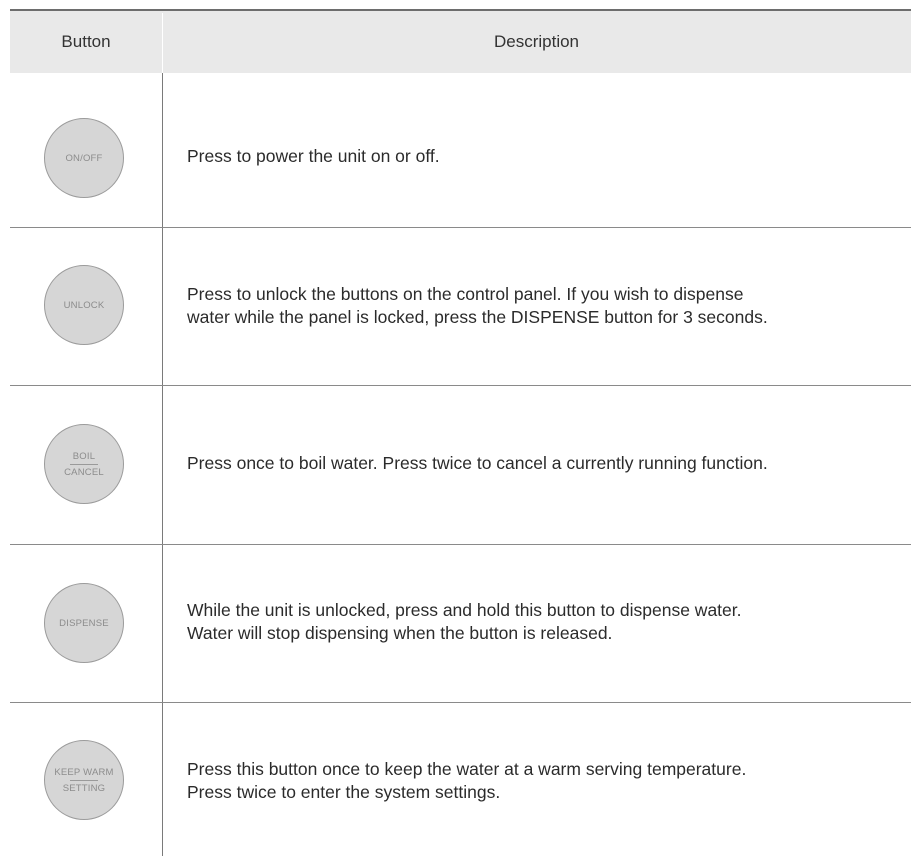 This screenshot has height=856, width=911. What do you see at coordinates (544, 156) in the screenshot?
I see `on-off-description: Press to power the unit on or off.` at bounding box center [544, 156].